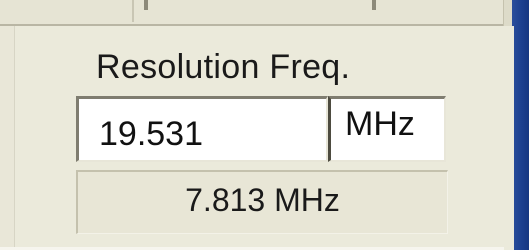  I want to click on window-frame-edge, so click(520, 125).